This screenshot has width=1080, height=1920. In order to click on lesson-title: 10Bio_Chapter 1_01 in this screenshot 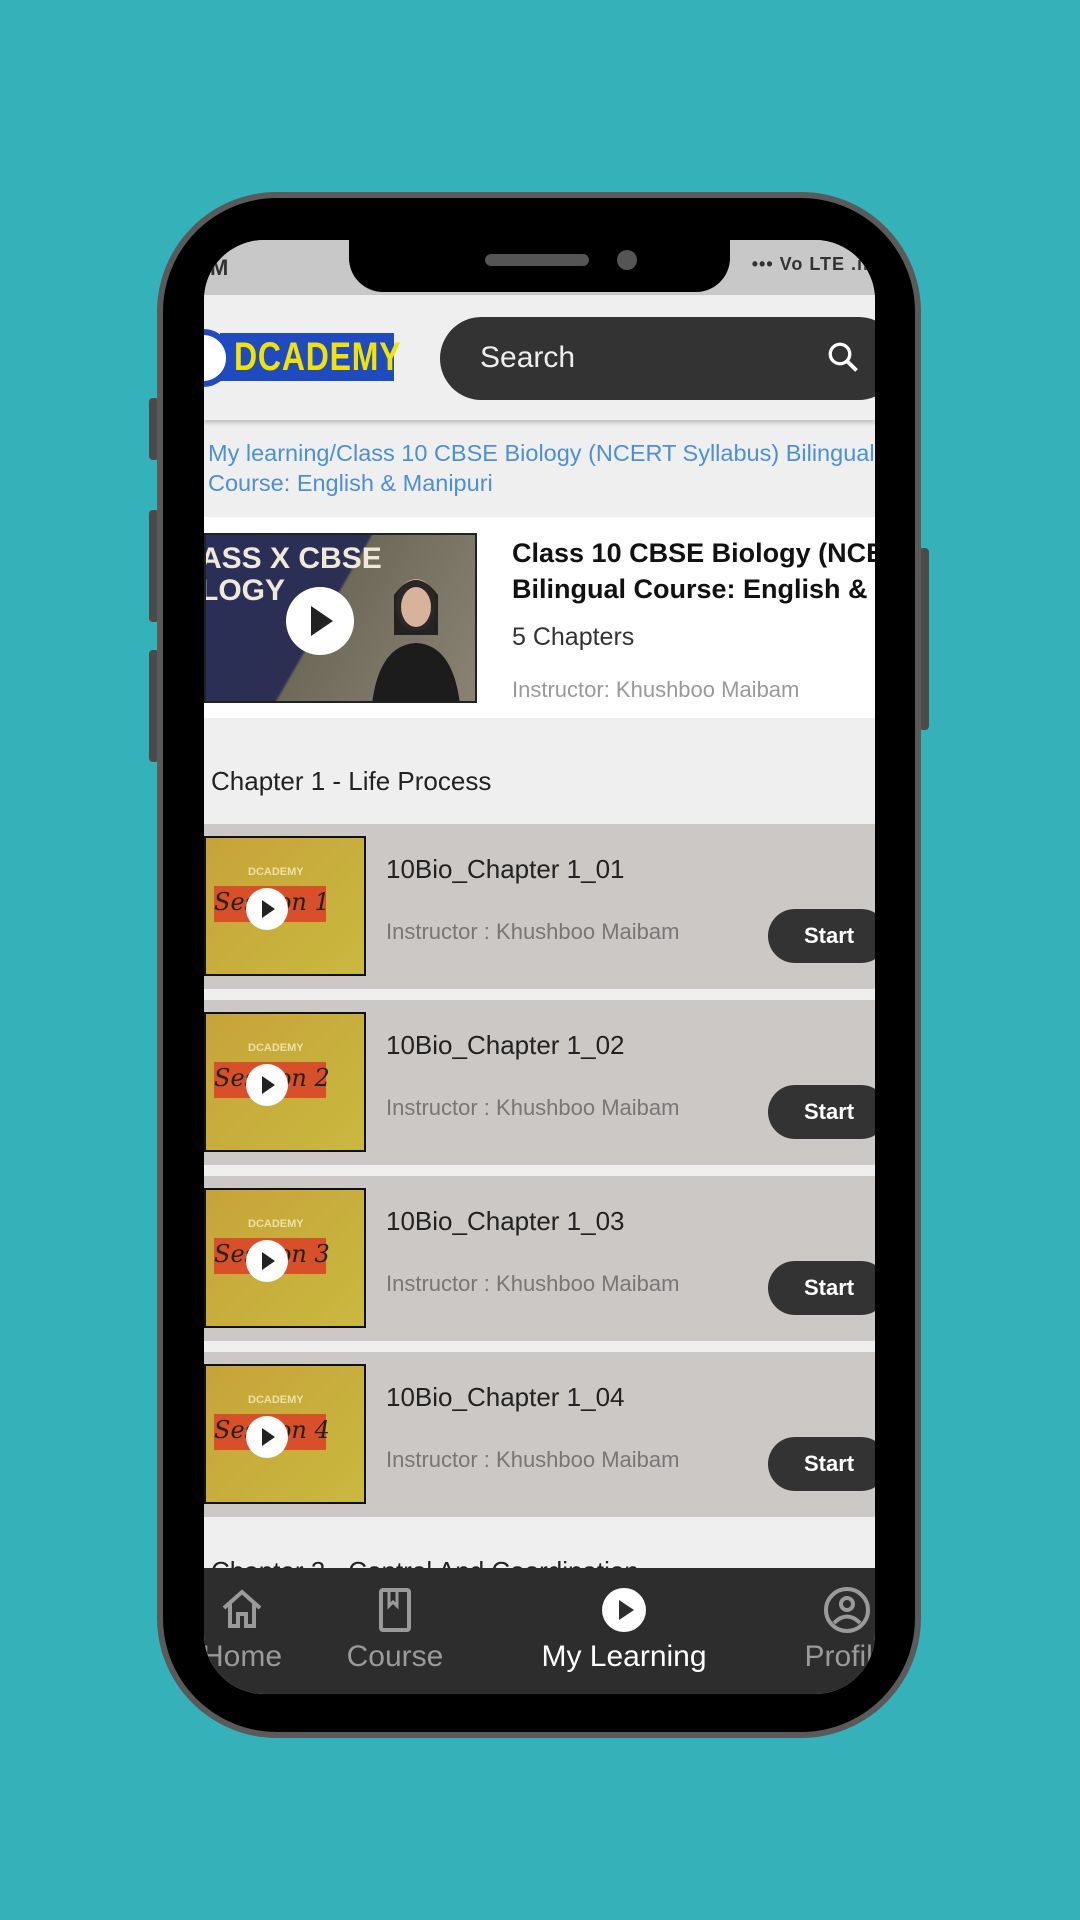, I will do `click(505, 869)`.